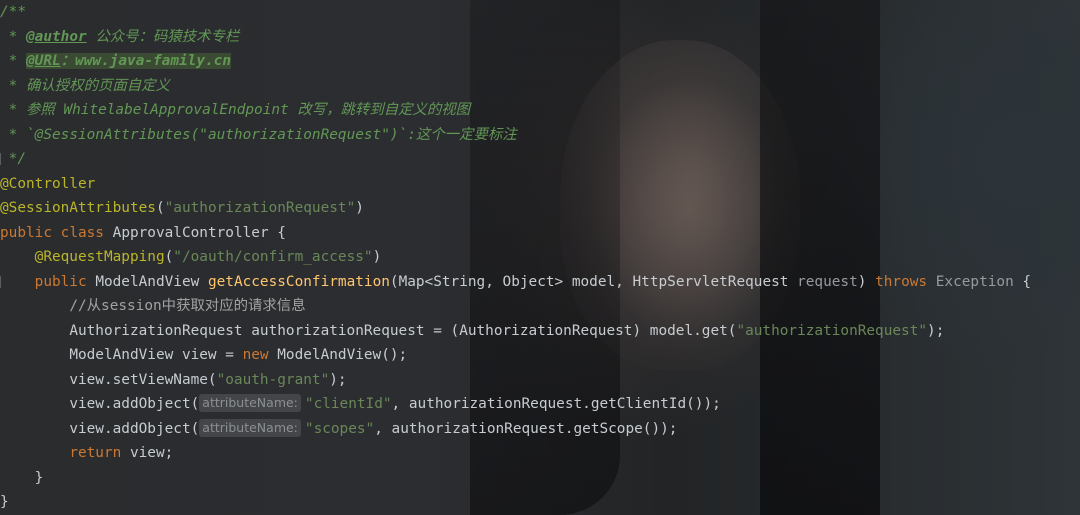 Image resolution: width=1080 pixels, height=515 pixels. Describe the element at coordinates (143, 379) in the screenshot. I see `statement-start: view.setViewName(` at that location.